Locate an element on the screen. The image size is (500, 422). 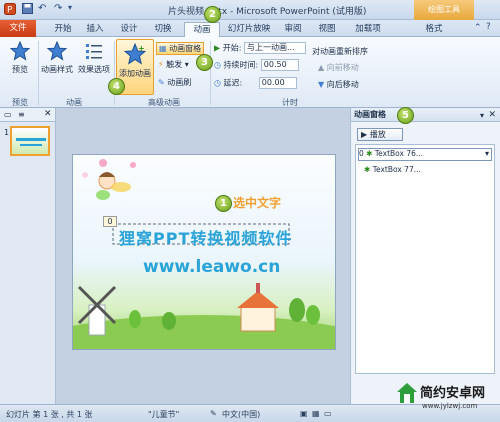
slide-url-text: www.leawo.cn is located at coordinates (211, 267).